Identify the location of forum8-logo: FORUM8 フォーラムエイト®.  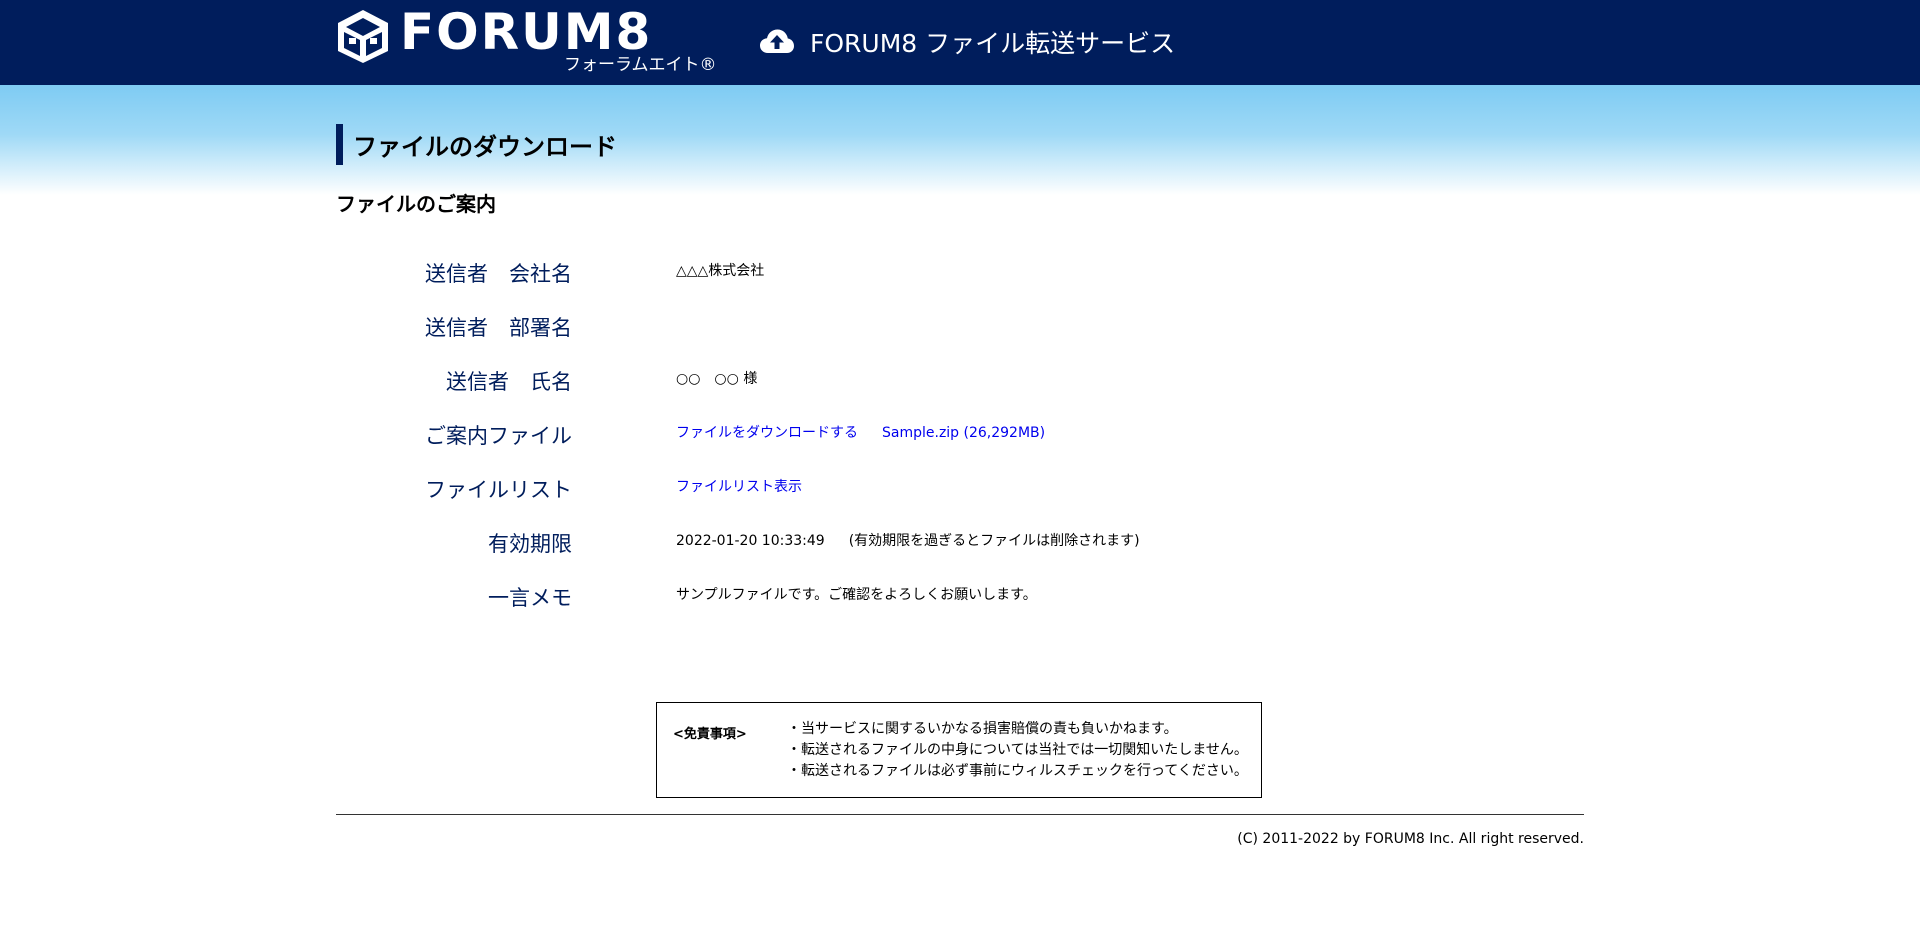
(536, 41).